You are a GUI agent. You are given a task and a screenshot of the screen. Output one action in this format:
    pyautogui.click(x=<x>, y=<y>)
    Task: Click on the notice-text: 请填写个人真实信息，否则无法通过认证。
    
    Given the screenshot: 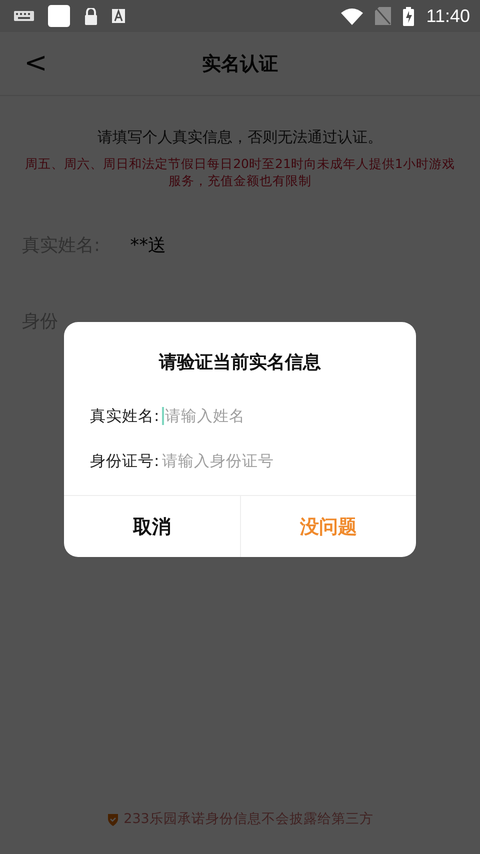 What is the action you would take?
    pyautogui.click(x=240, y=137)
    